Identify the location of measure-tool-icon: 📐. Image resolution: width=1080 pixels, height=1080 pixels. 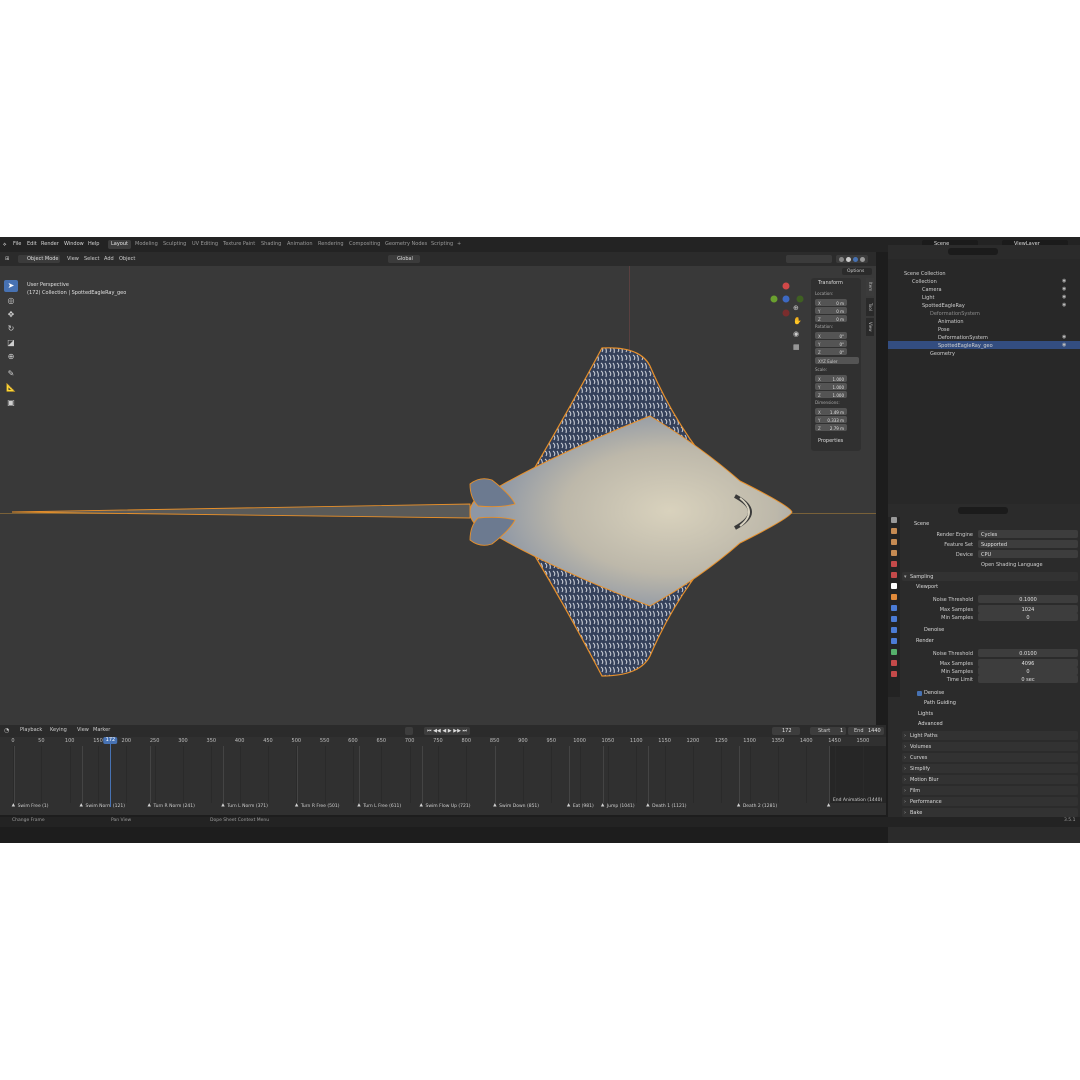
(11, 388).